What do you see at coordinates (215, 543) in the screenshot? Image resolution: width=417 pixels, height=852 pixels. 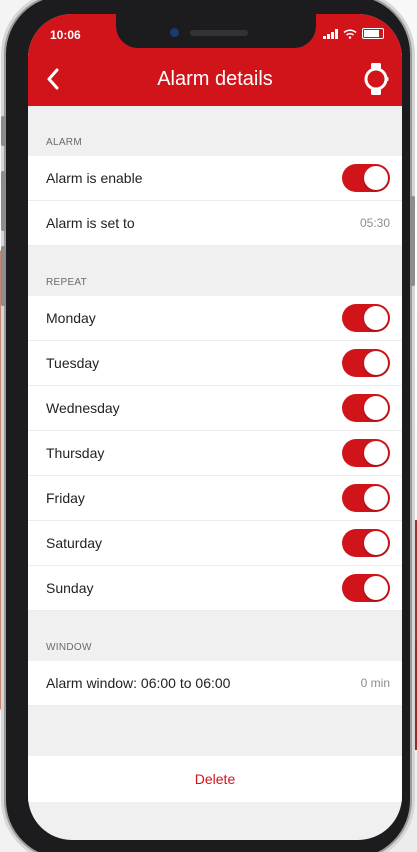 I see `repeat-day-row: Saturday` at bounding box center [215, 543].